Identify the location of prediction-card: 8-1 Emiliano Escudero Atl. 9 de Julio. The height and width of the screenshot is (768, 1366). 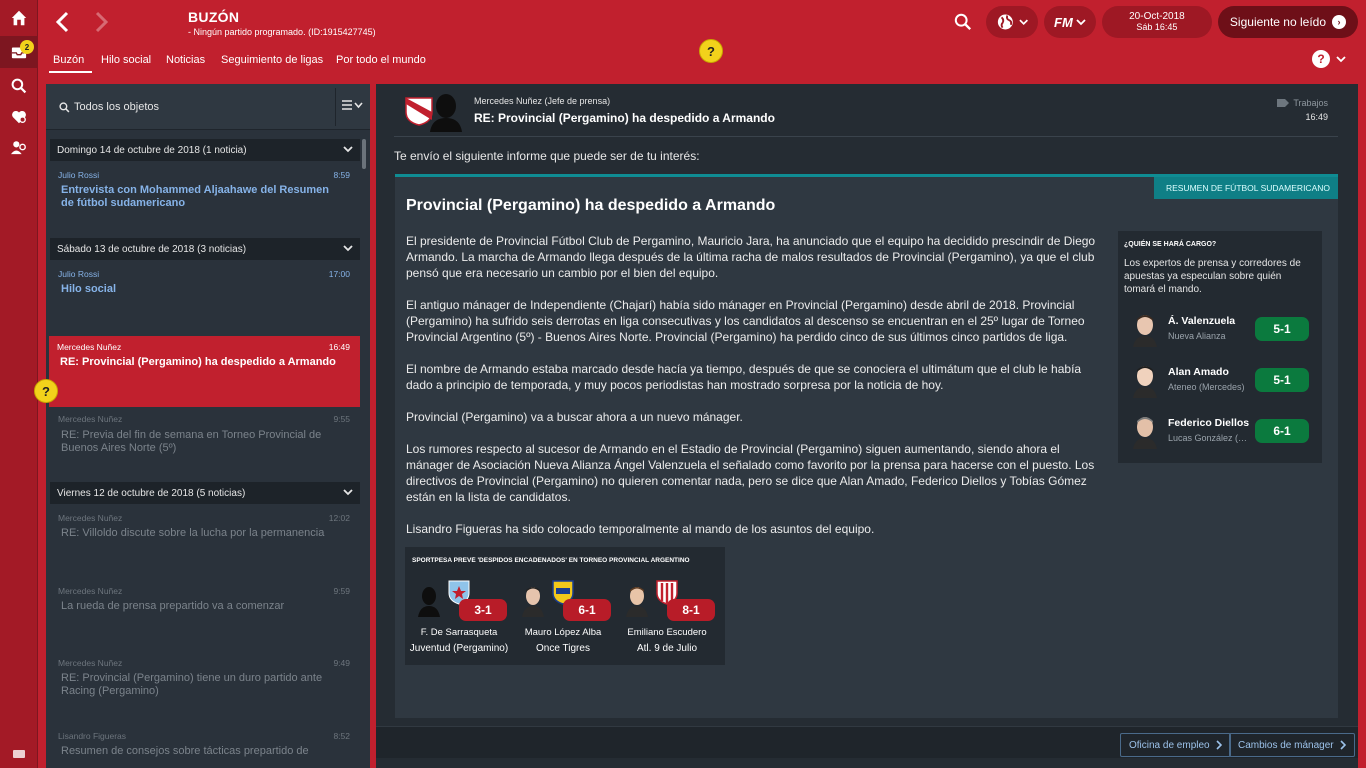
(667, 620).